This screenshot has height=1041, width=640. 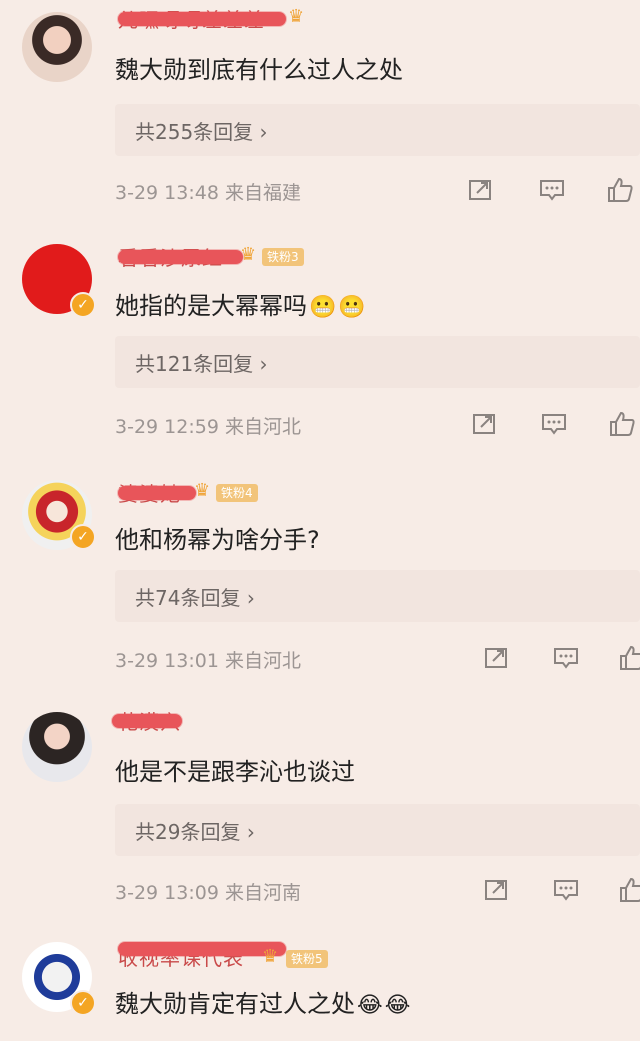 I want to click on comment-meta: 3-29 13:48 来自福建, so click(x=208, y=191).